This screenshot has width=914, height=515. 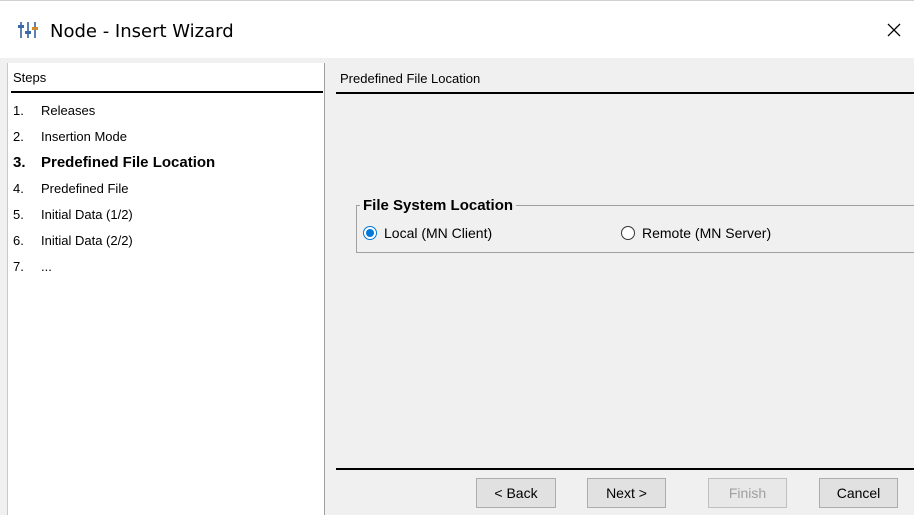 What do you see at coordinates (858, 493) in the screenshot?
I see `cancel-button: Cancel` at bounding box center [858, 493].